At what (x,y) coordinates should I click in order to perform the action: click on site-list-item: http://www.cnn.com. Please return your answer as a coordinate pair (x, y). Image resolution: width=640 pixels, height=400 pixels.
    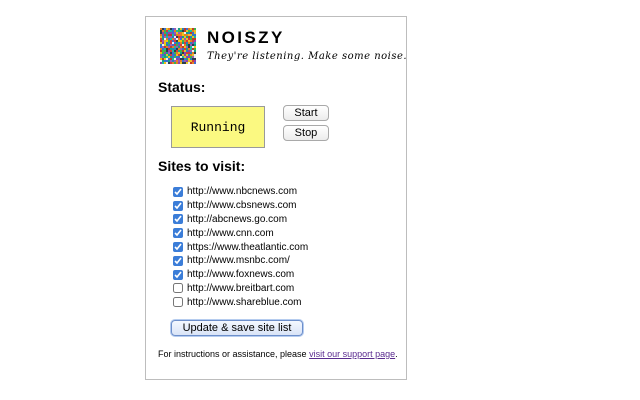
    Looking at the image, I should click on (240, 233).